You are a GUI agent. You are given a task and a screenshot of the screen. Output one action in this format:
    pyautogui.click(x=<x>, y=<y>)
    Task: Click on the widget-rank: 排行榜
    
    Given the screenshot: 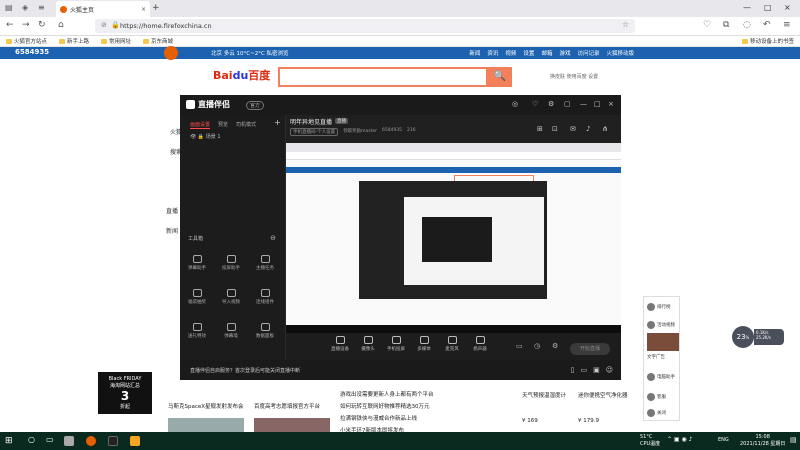 What is the action you would take?
    pyautogui.click(x=664, y=307)
    